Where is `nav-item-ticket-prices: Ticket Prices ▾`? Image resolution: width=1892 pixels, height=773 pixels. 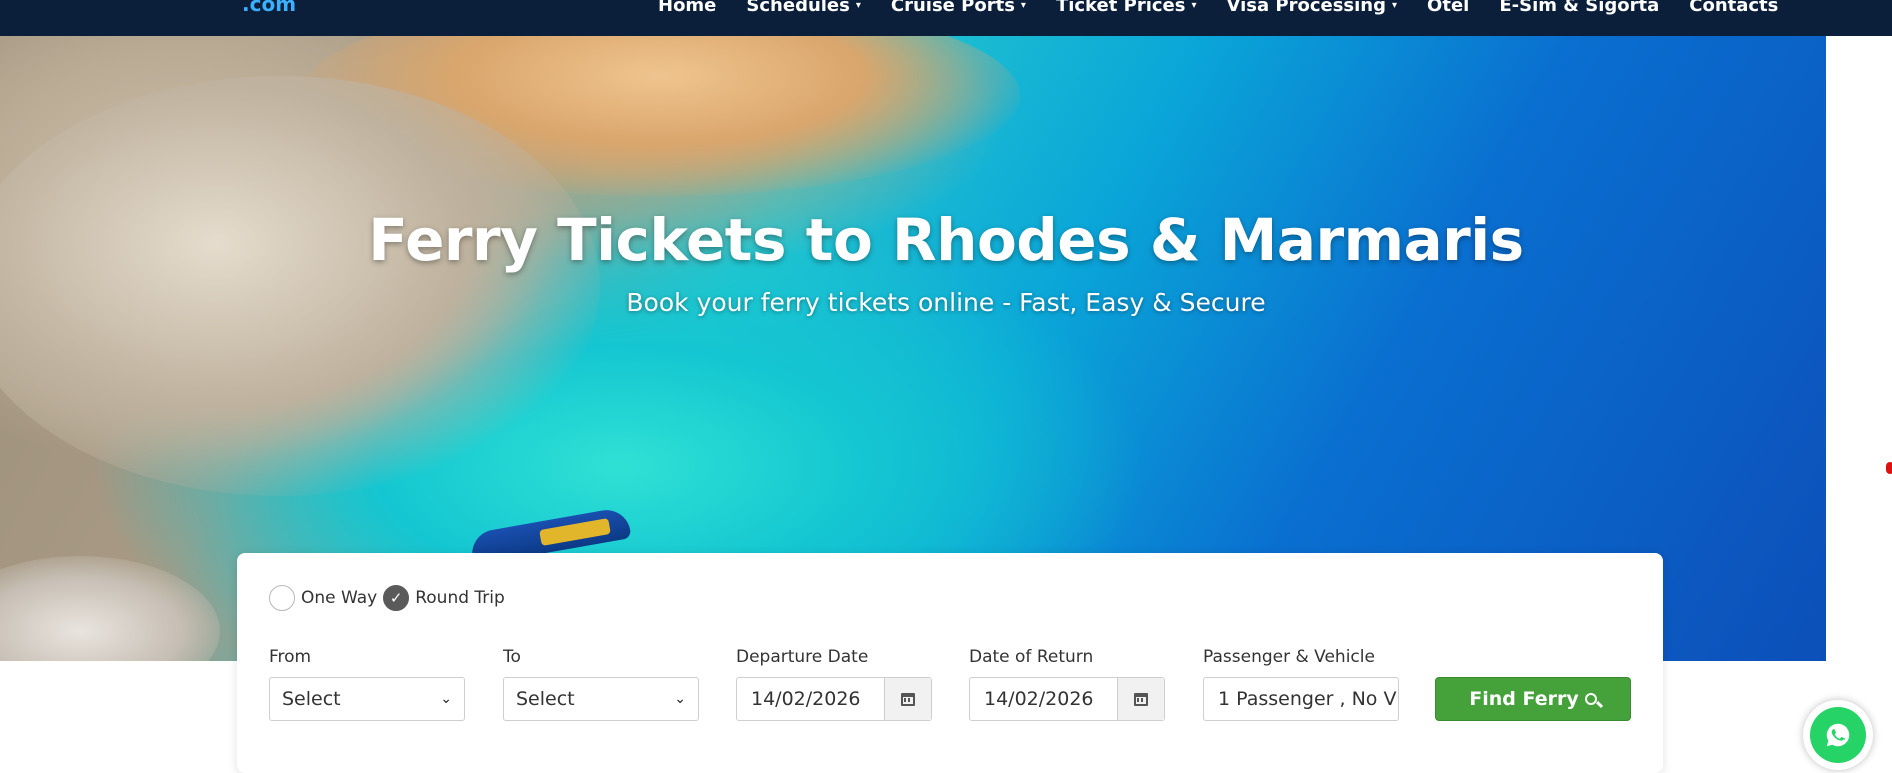 nav-item-ticket-prices: Ticket Prices ▾ is located at coordinates (1126, 8).